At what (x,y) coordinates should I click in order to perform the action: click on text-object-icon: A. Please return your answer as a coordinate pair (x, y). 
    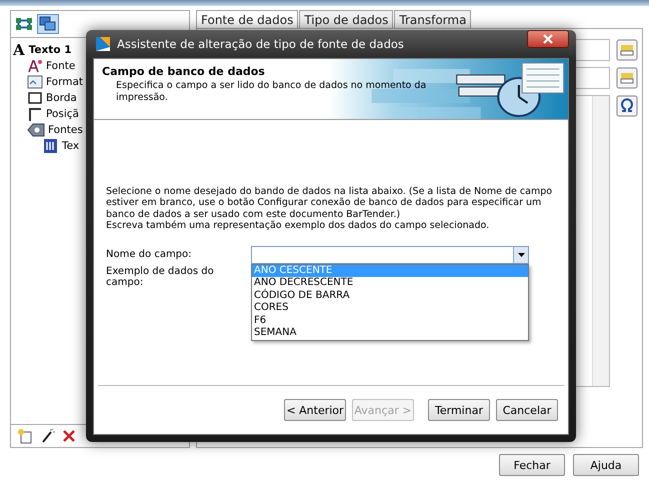
    Looking at the image, I should click on (19, 50).